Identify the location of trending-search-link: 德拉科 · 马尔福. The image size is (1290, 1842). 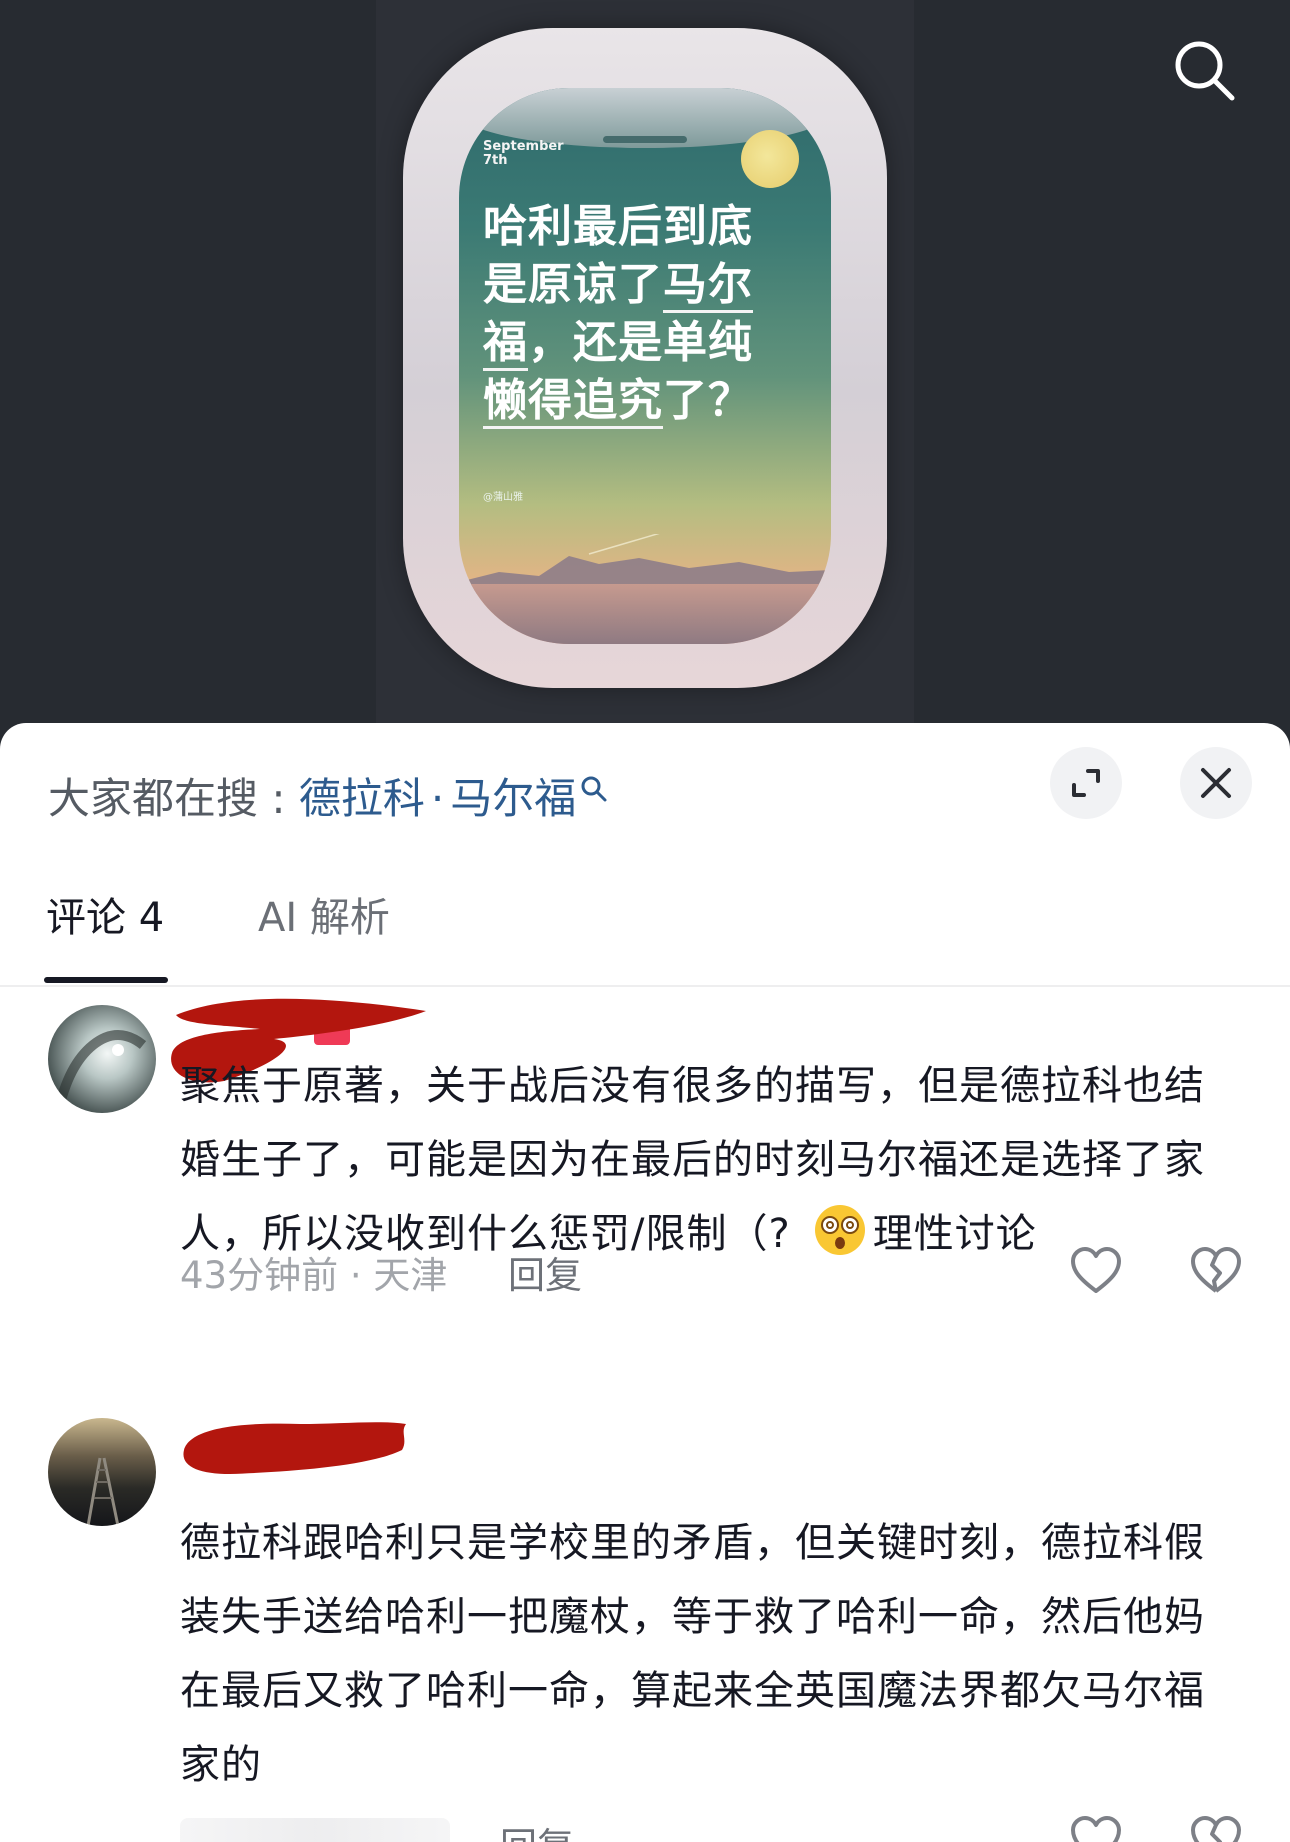
(453, 798).